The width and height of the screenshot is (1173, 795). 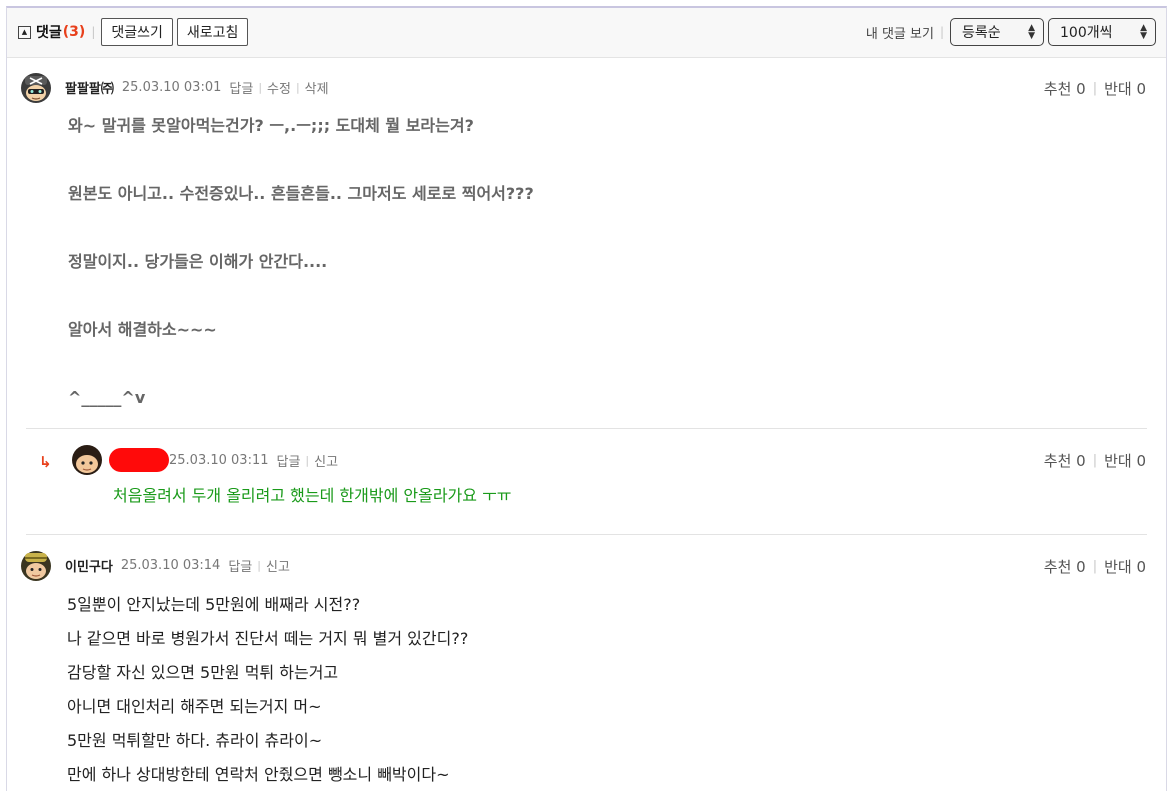 What do you see at coordinates (194, 706) in the screenshot?
I see `comment-line: 아니면 대인처리 해주면 되는거지 머~` at bounding box center [194, 706].